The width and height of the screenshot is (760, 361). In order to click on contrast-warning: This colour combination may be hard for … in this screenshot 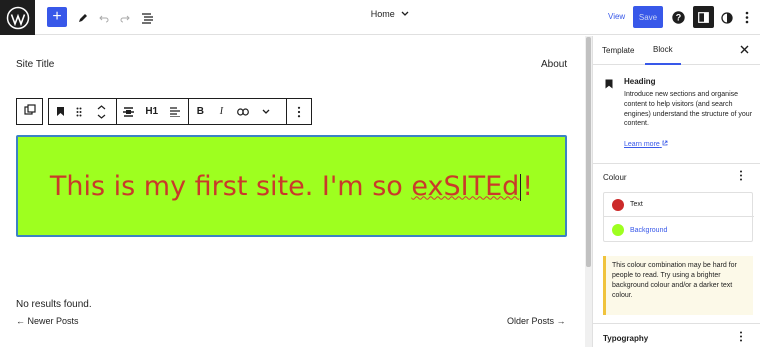, I will do `click(678, 285)`.